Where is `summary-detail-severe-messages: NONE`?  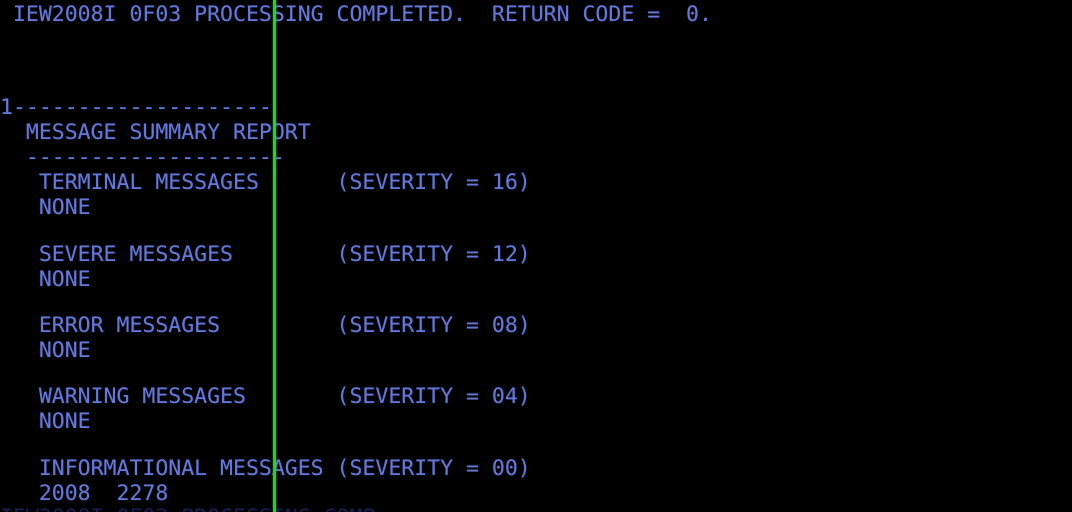 summary-detail-severe-messages: NONE is located at coordinates (45, 279).